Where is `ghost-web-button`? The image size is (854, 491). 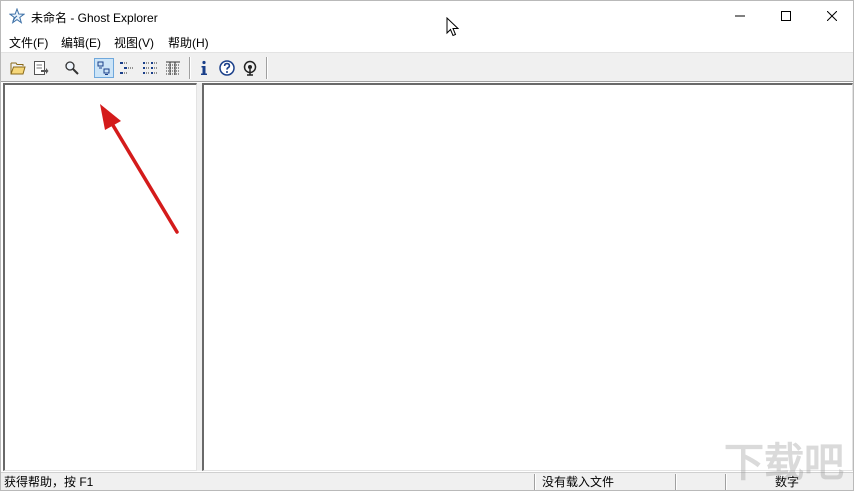 ghost-web-button is located at coordinates (250, 68).